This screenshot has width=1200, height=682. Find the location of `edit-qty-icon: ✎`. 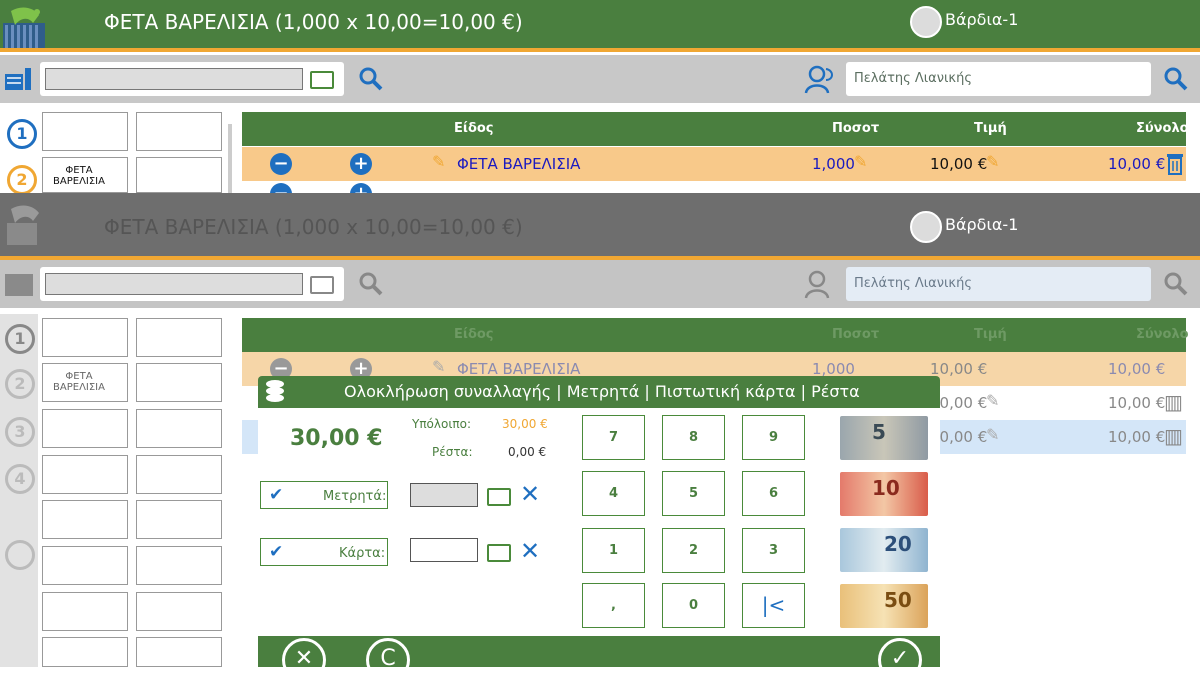

edit-qty-icon: ✎ is located at coordinates (860, 161).